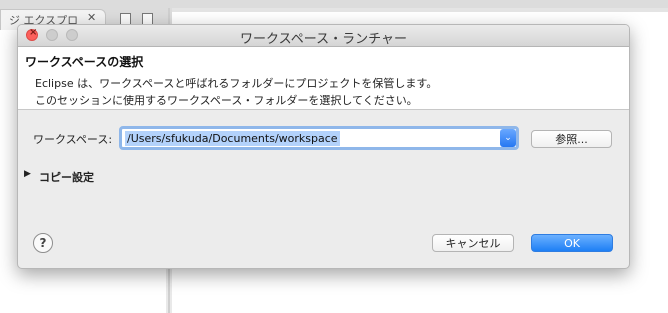 This screenshot has width=668, height=313. What do you see at coordinates (84, 62) in the screenshot?
I see `dialog-header-title: ワークスペースの選択` at bounding box center [84, 62].